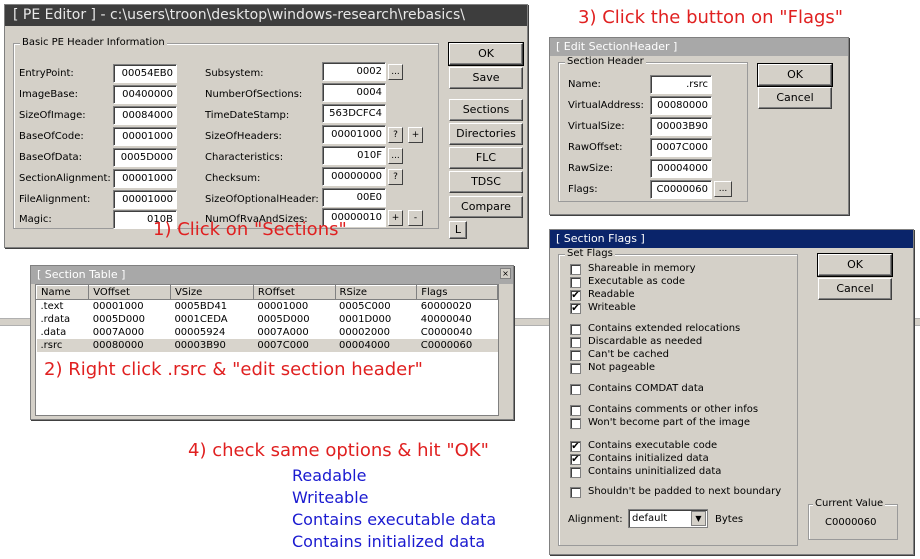 This screenshot has width=920, height=559. What do you see at coordinates (446, 319) in the screenshot?
I see `table-cell: 40000040` at bounding box center [446, 319].